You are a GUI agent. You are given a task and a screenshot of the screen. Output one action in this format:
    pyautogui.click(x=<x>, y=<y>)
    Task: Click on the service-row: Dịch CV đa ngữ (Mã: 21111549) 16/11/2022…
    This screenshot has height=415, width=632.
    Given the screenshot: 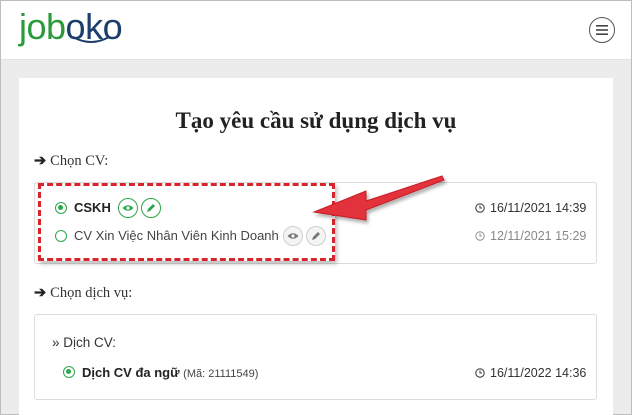 What is the action you would take?
    pyautogui.click(x=316, y=372)
    